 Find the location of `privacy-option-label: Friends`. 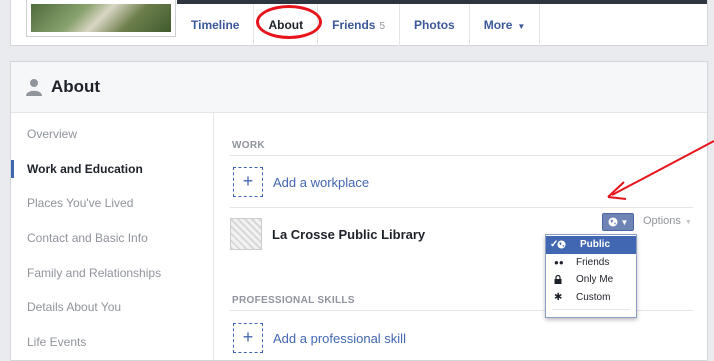

privacy-option-label: Friends is located at coordinates (593, 262).